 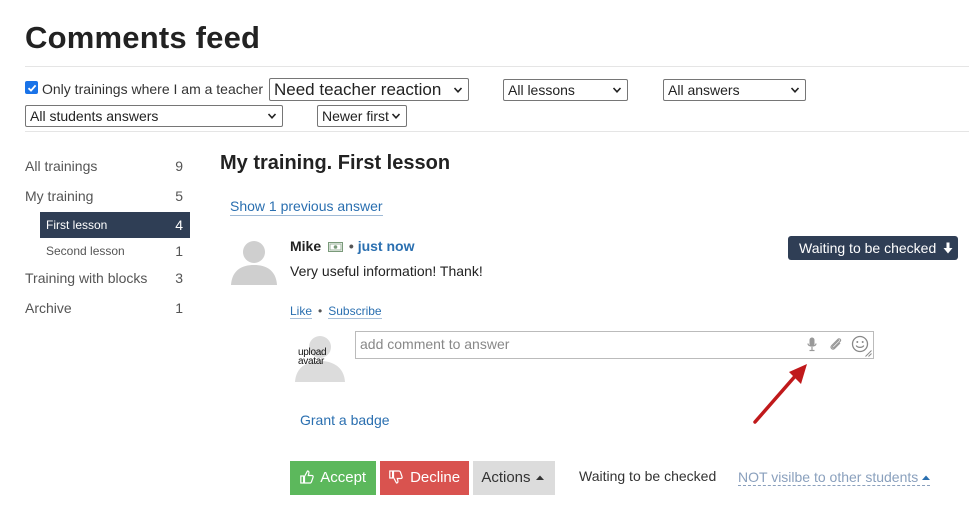 I want to click on status-button-label: Waiting to be checked, so click(x=868, y=248).